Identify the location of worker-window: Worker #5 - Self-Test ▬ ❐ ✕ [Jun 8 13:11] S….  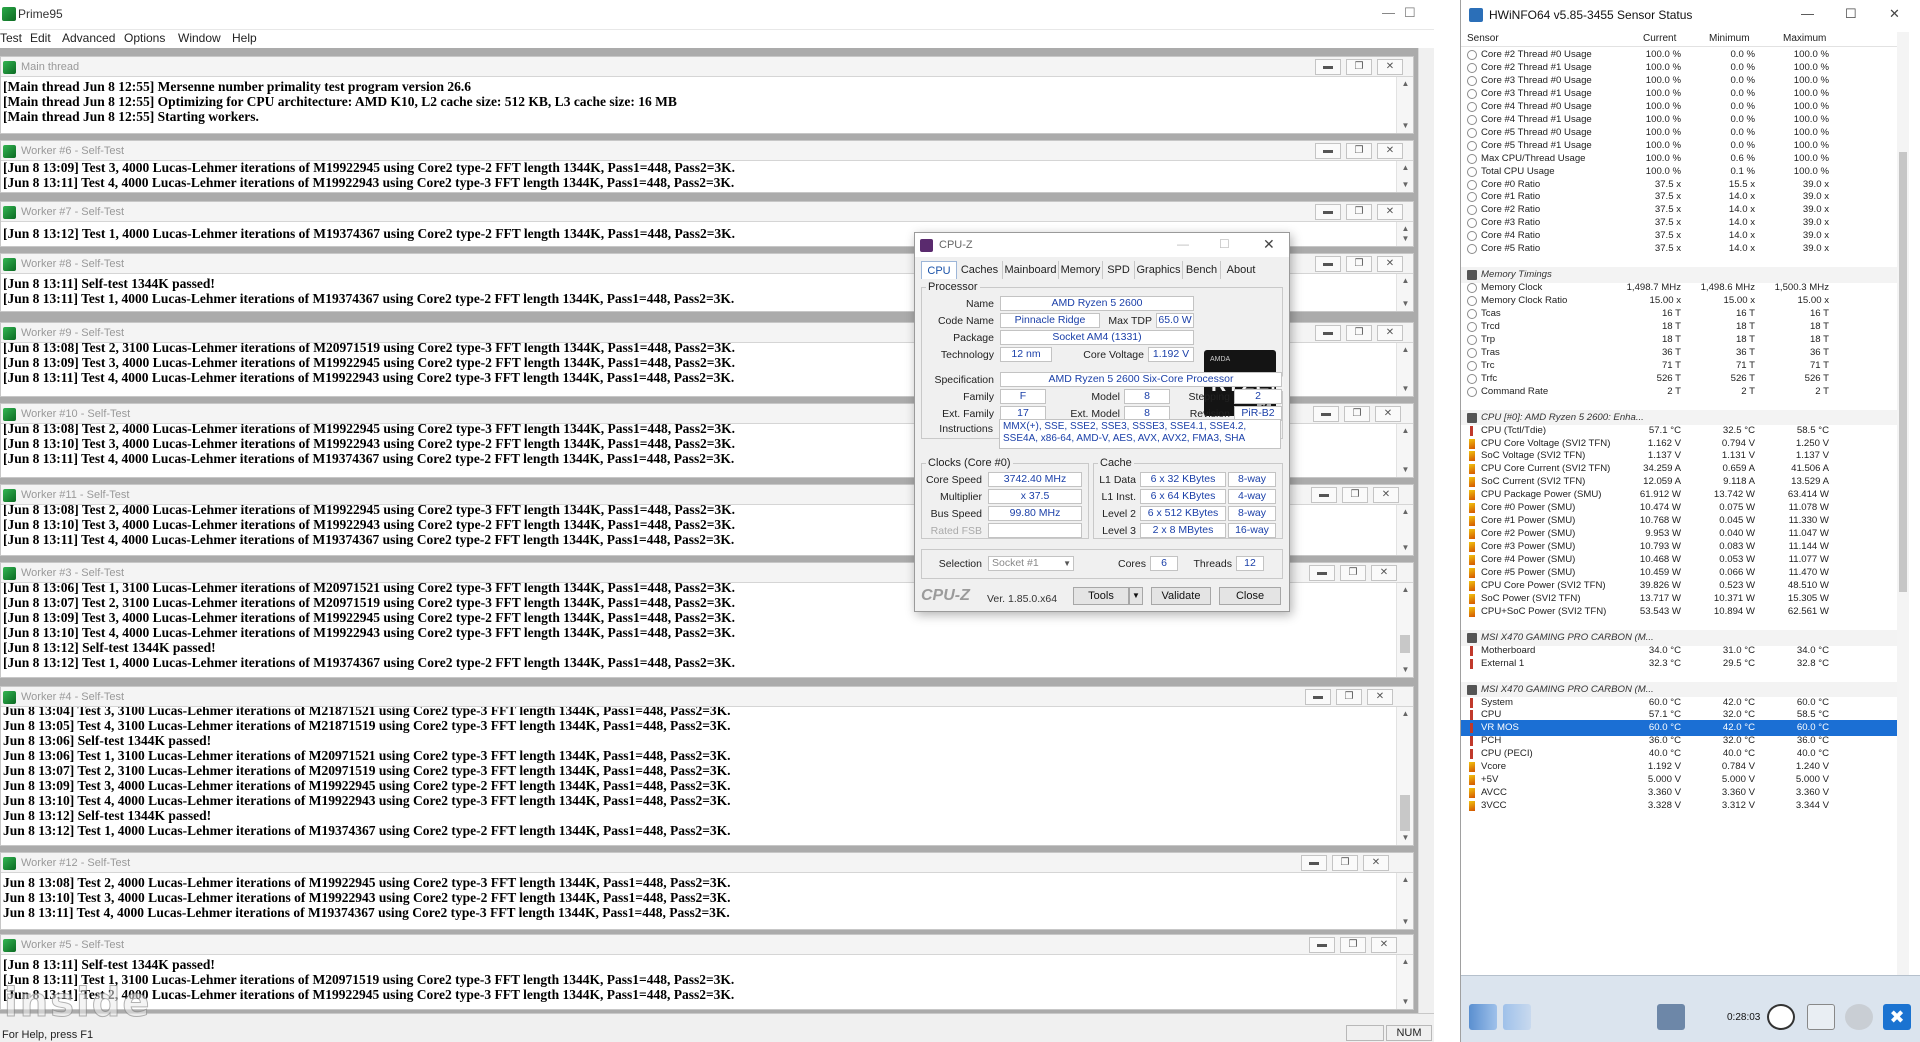
(707, 972).